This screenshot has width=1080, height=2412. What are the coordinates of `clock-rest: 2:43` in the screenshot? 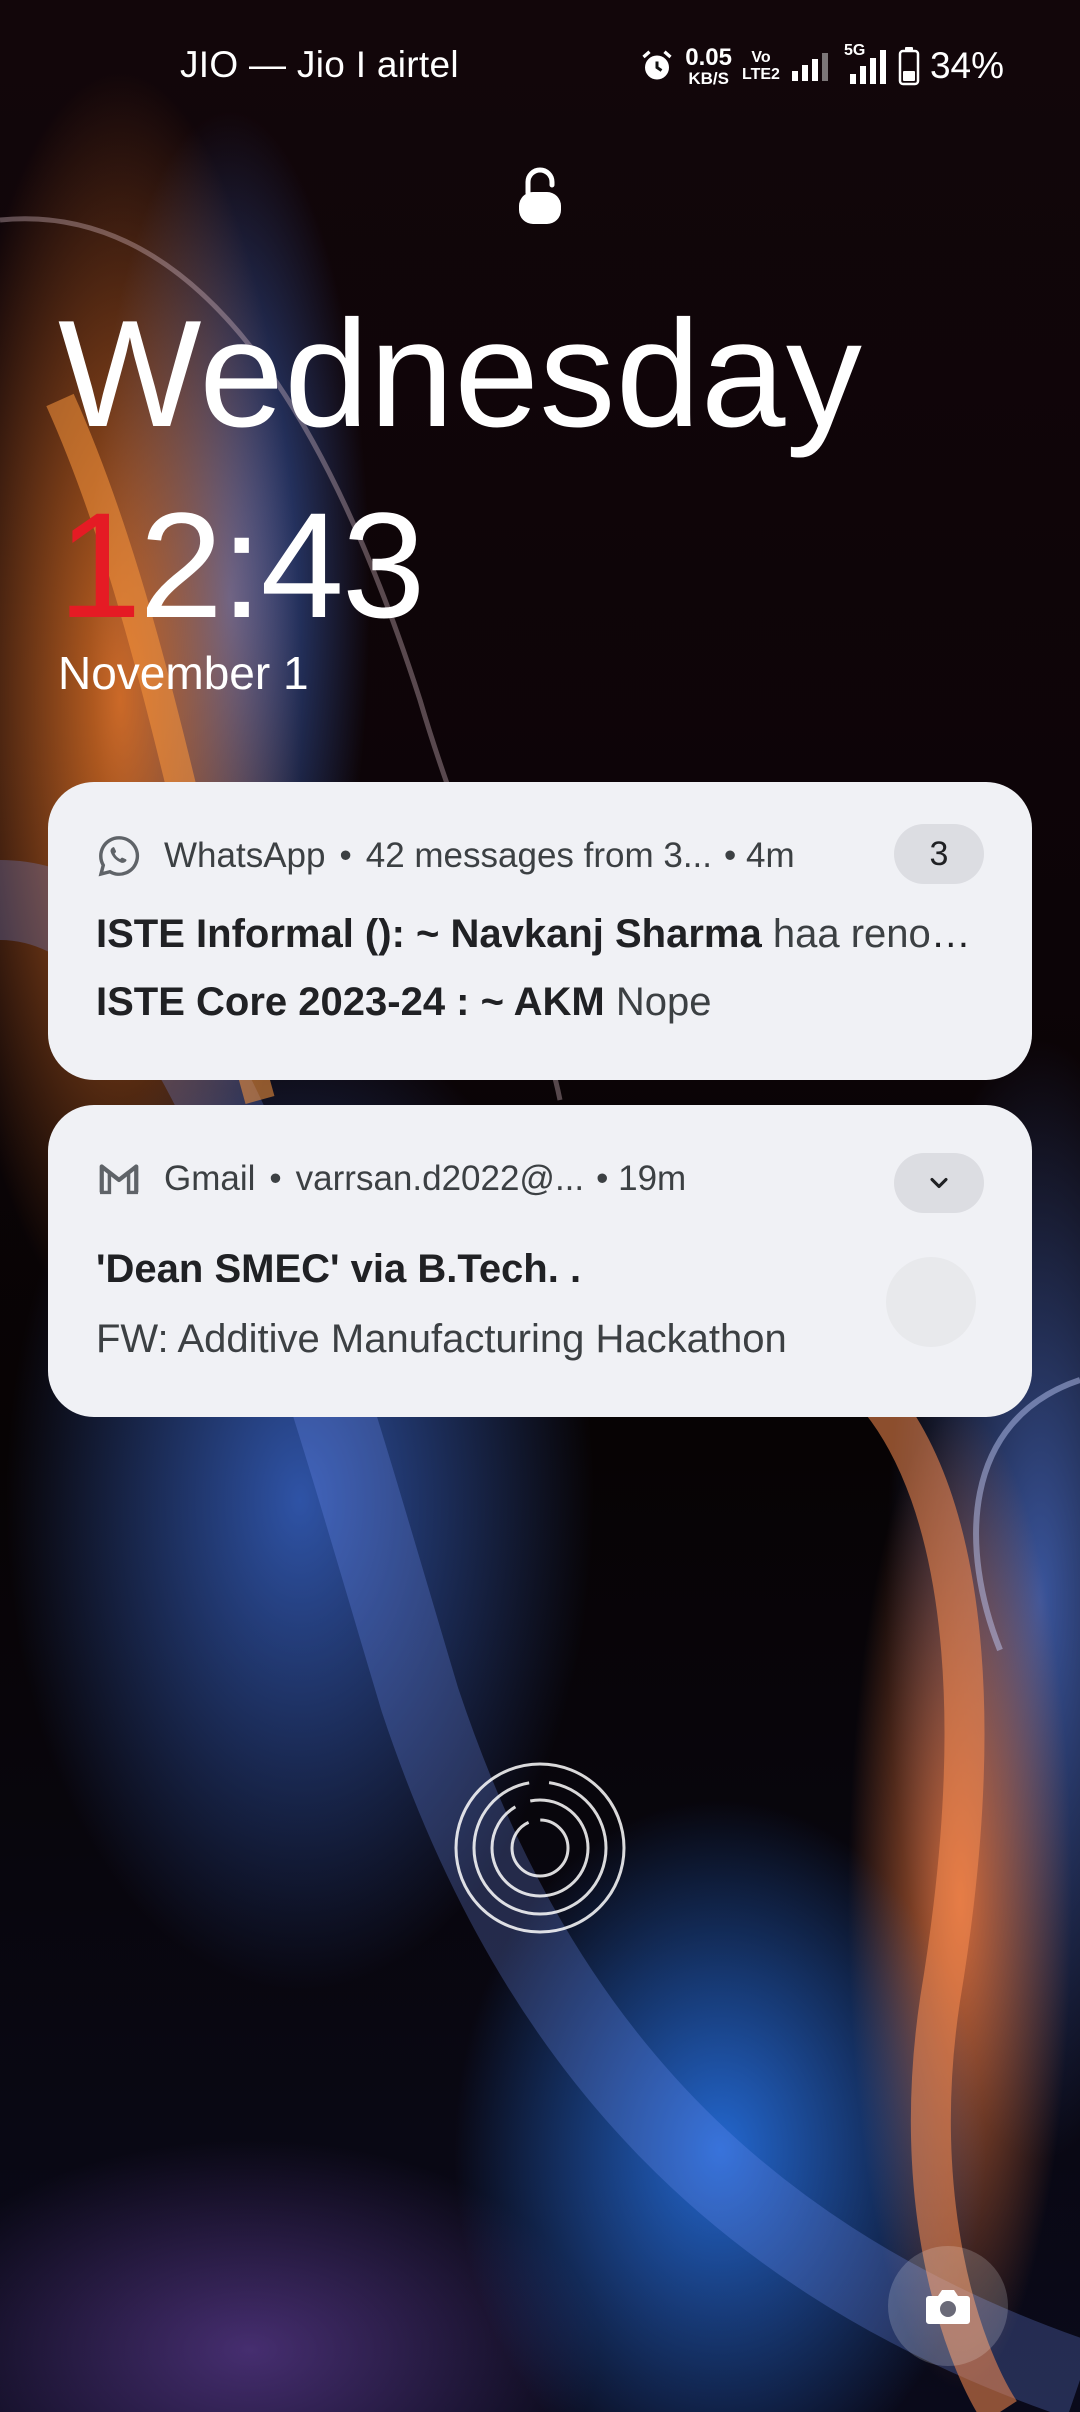 It's located at (282, 565).